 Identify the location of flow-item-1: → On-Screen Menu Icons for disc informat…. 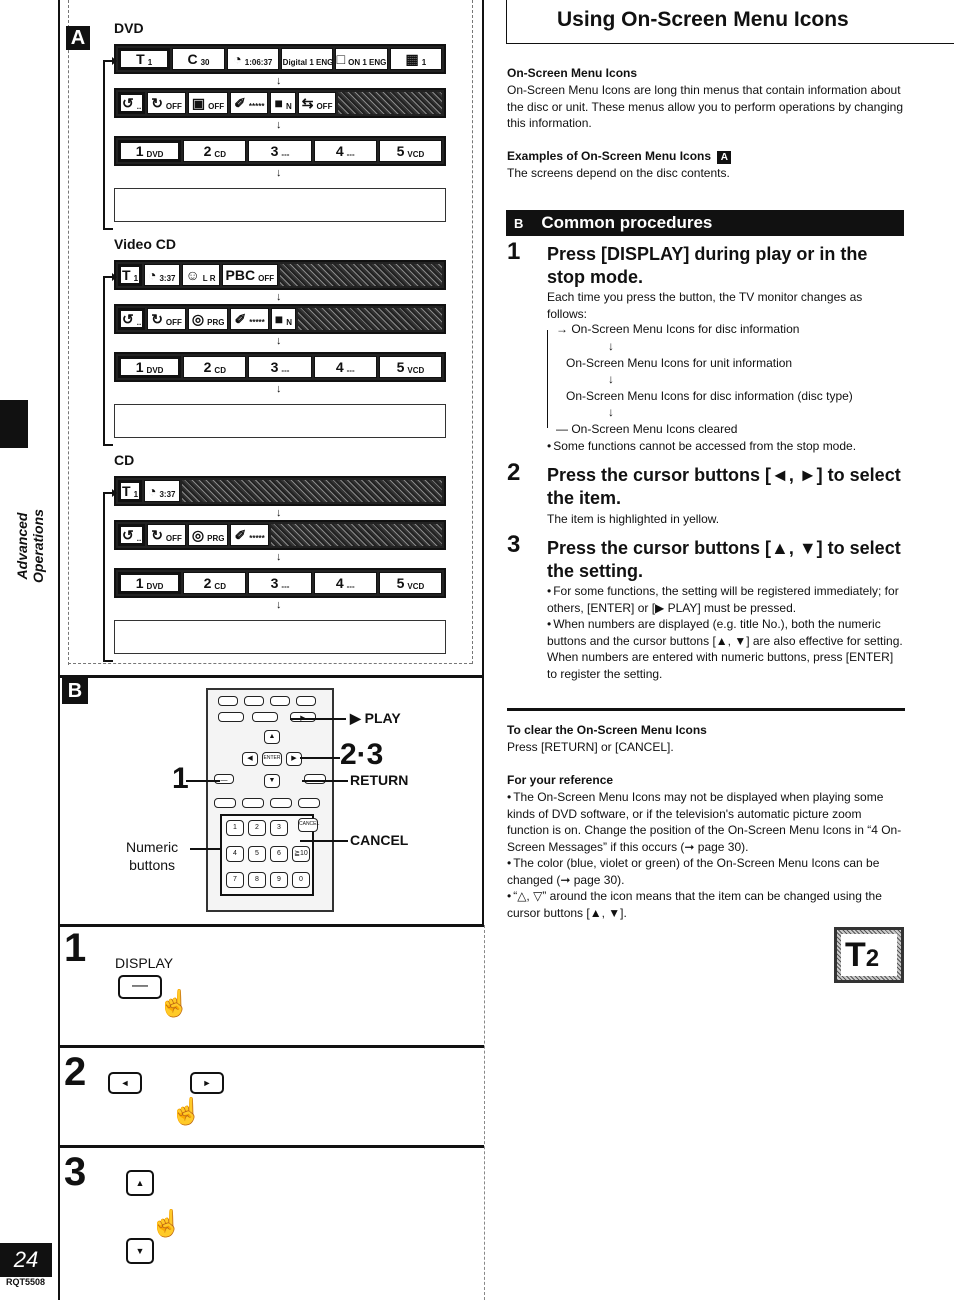
(678, 329).